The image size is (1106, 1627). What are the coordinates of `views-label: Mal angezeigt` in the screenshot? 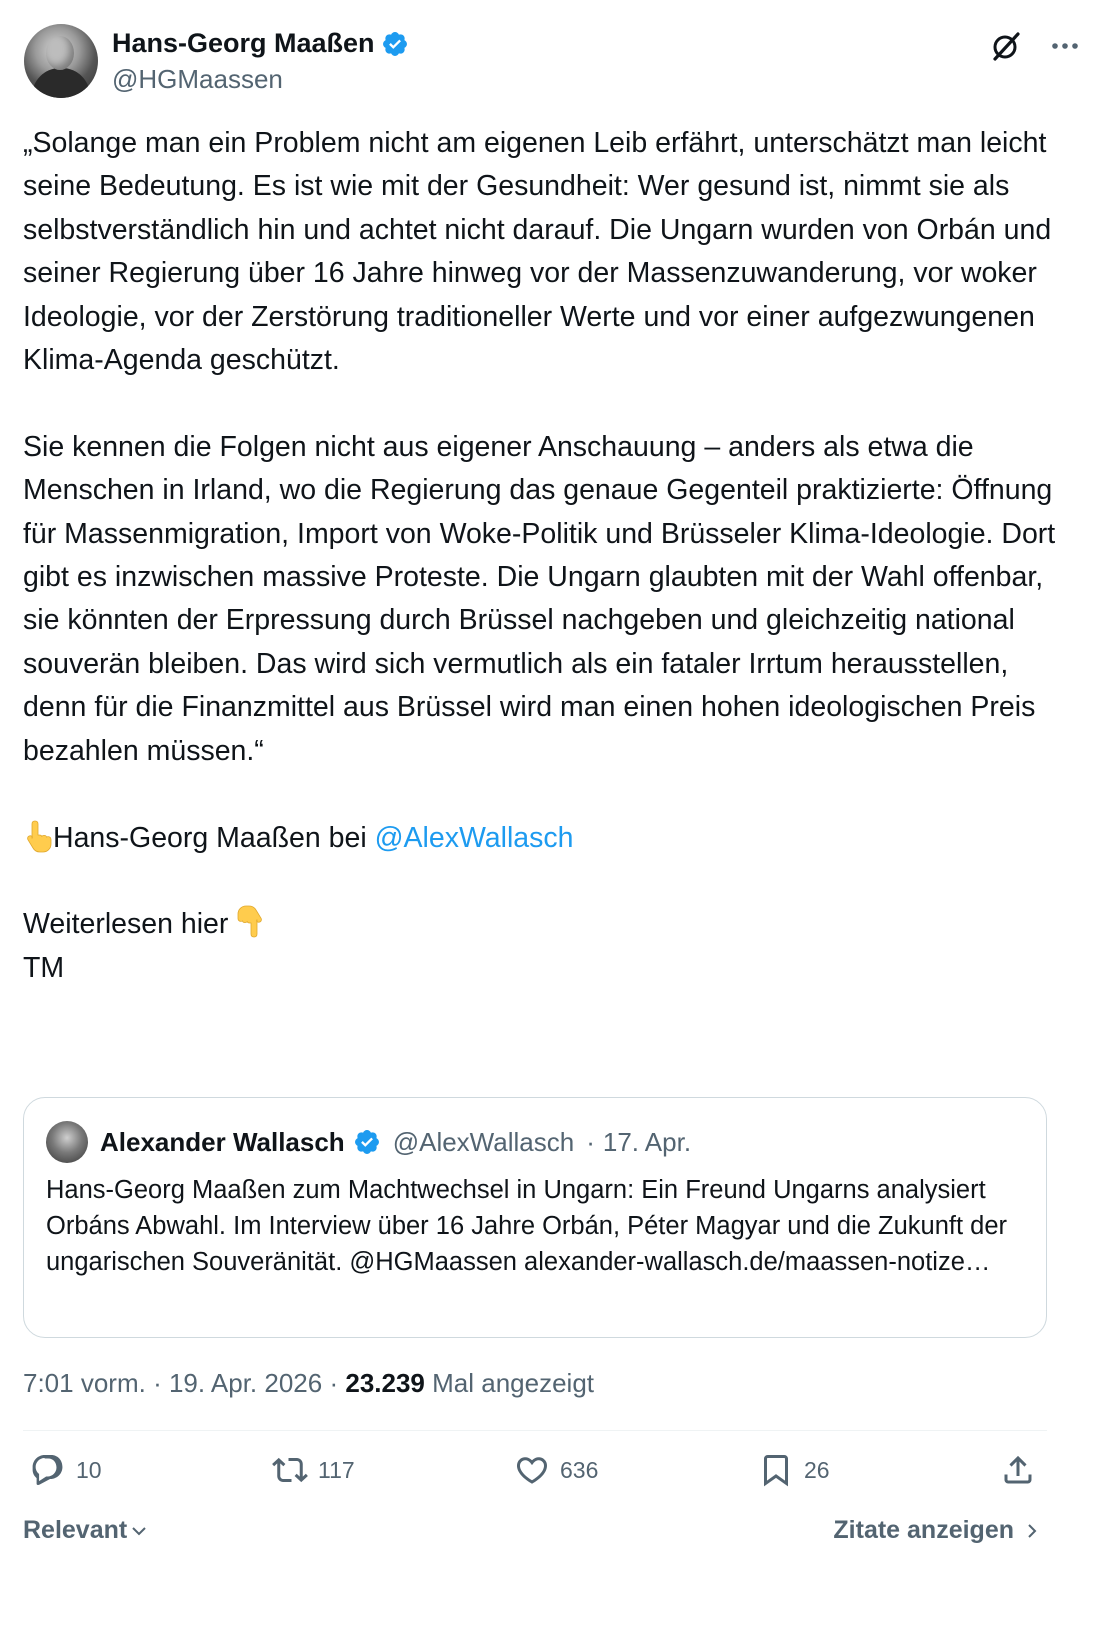 It's located at (513, 1383).